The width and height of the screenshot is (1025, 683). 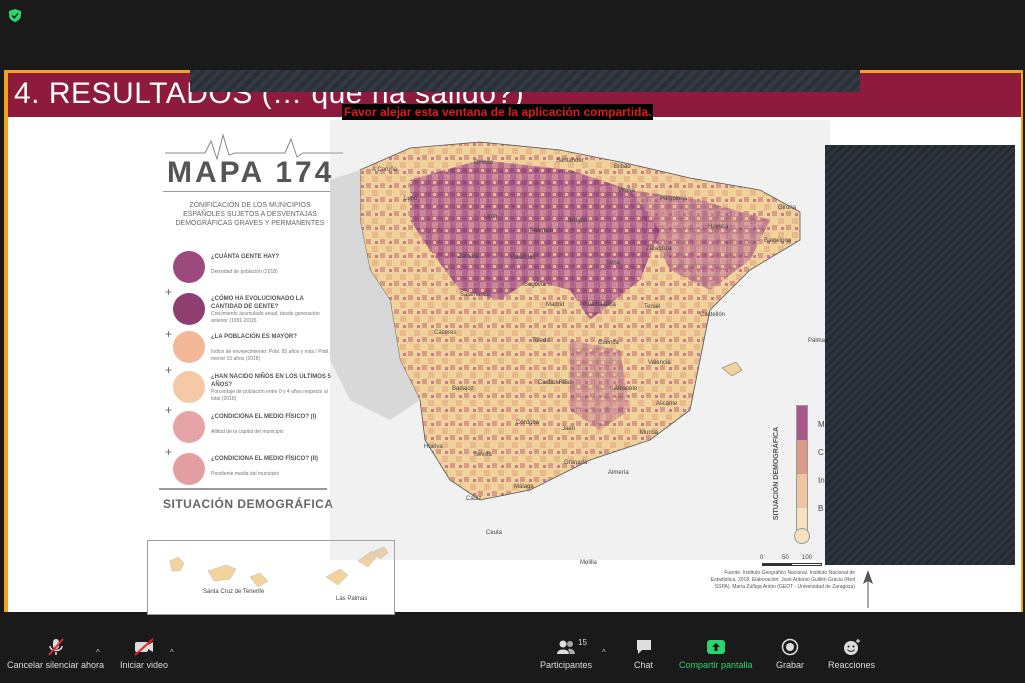 What do you see at coordinates (715, 647) in the screenshot?
I see `share-screen-icon` at bounding box center [715, 647].